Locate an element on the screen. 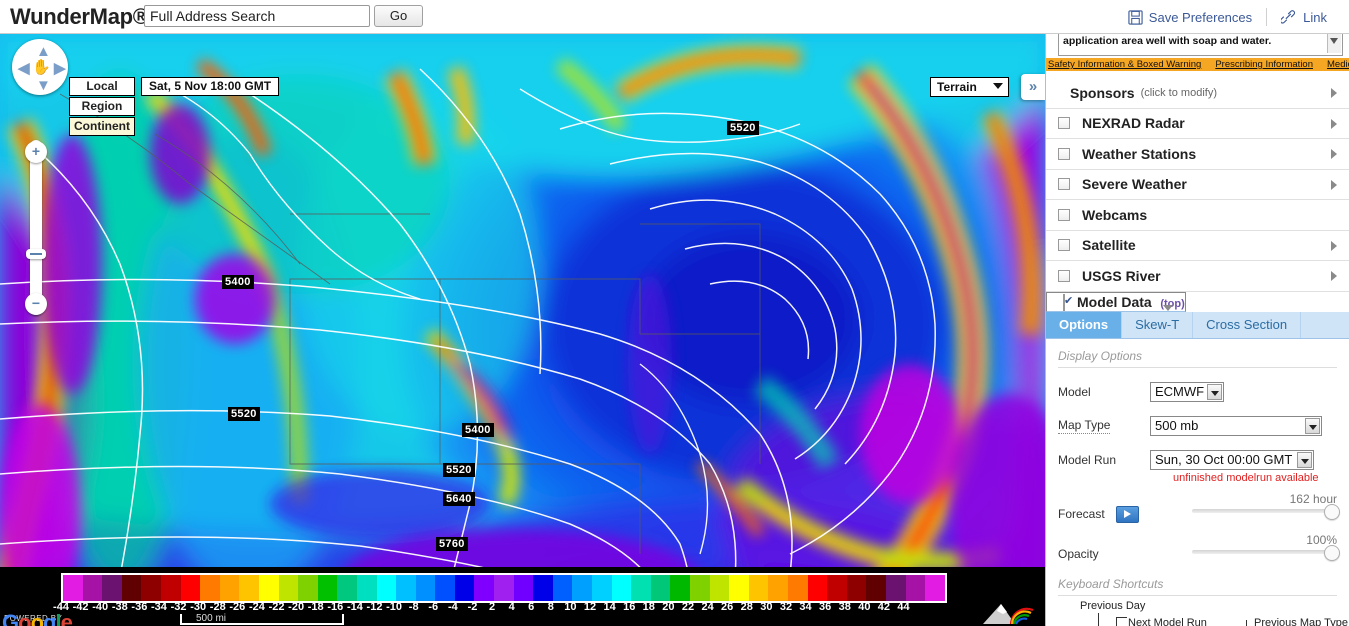 The height and width of the screenshot is (626, 1349). opacity-row: Opacity 100% is located at coordinates (1199, 547).